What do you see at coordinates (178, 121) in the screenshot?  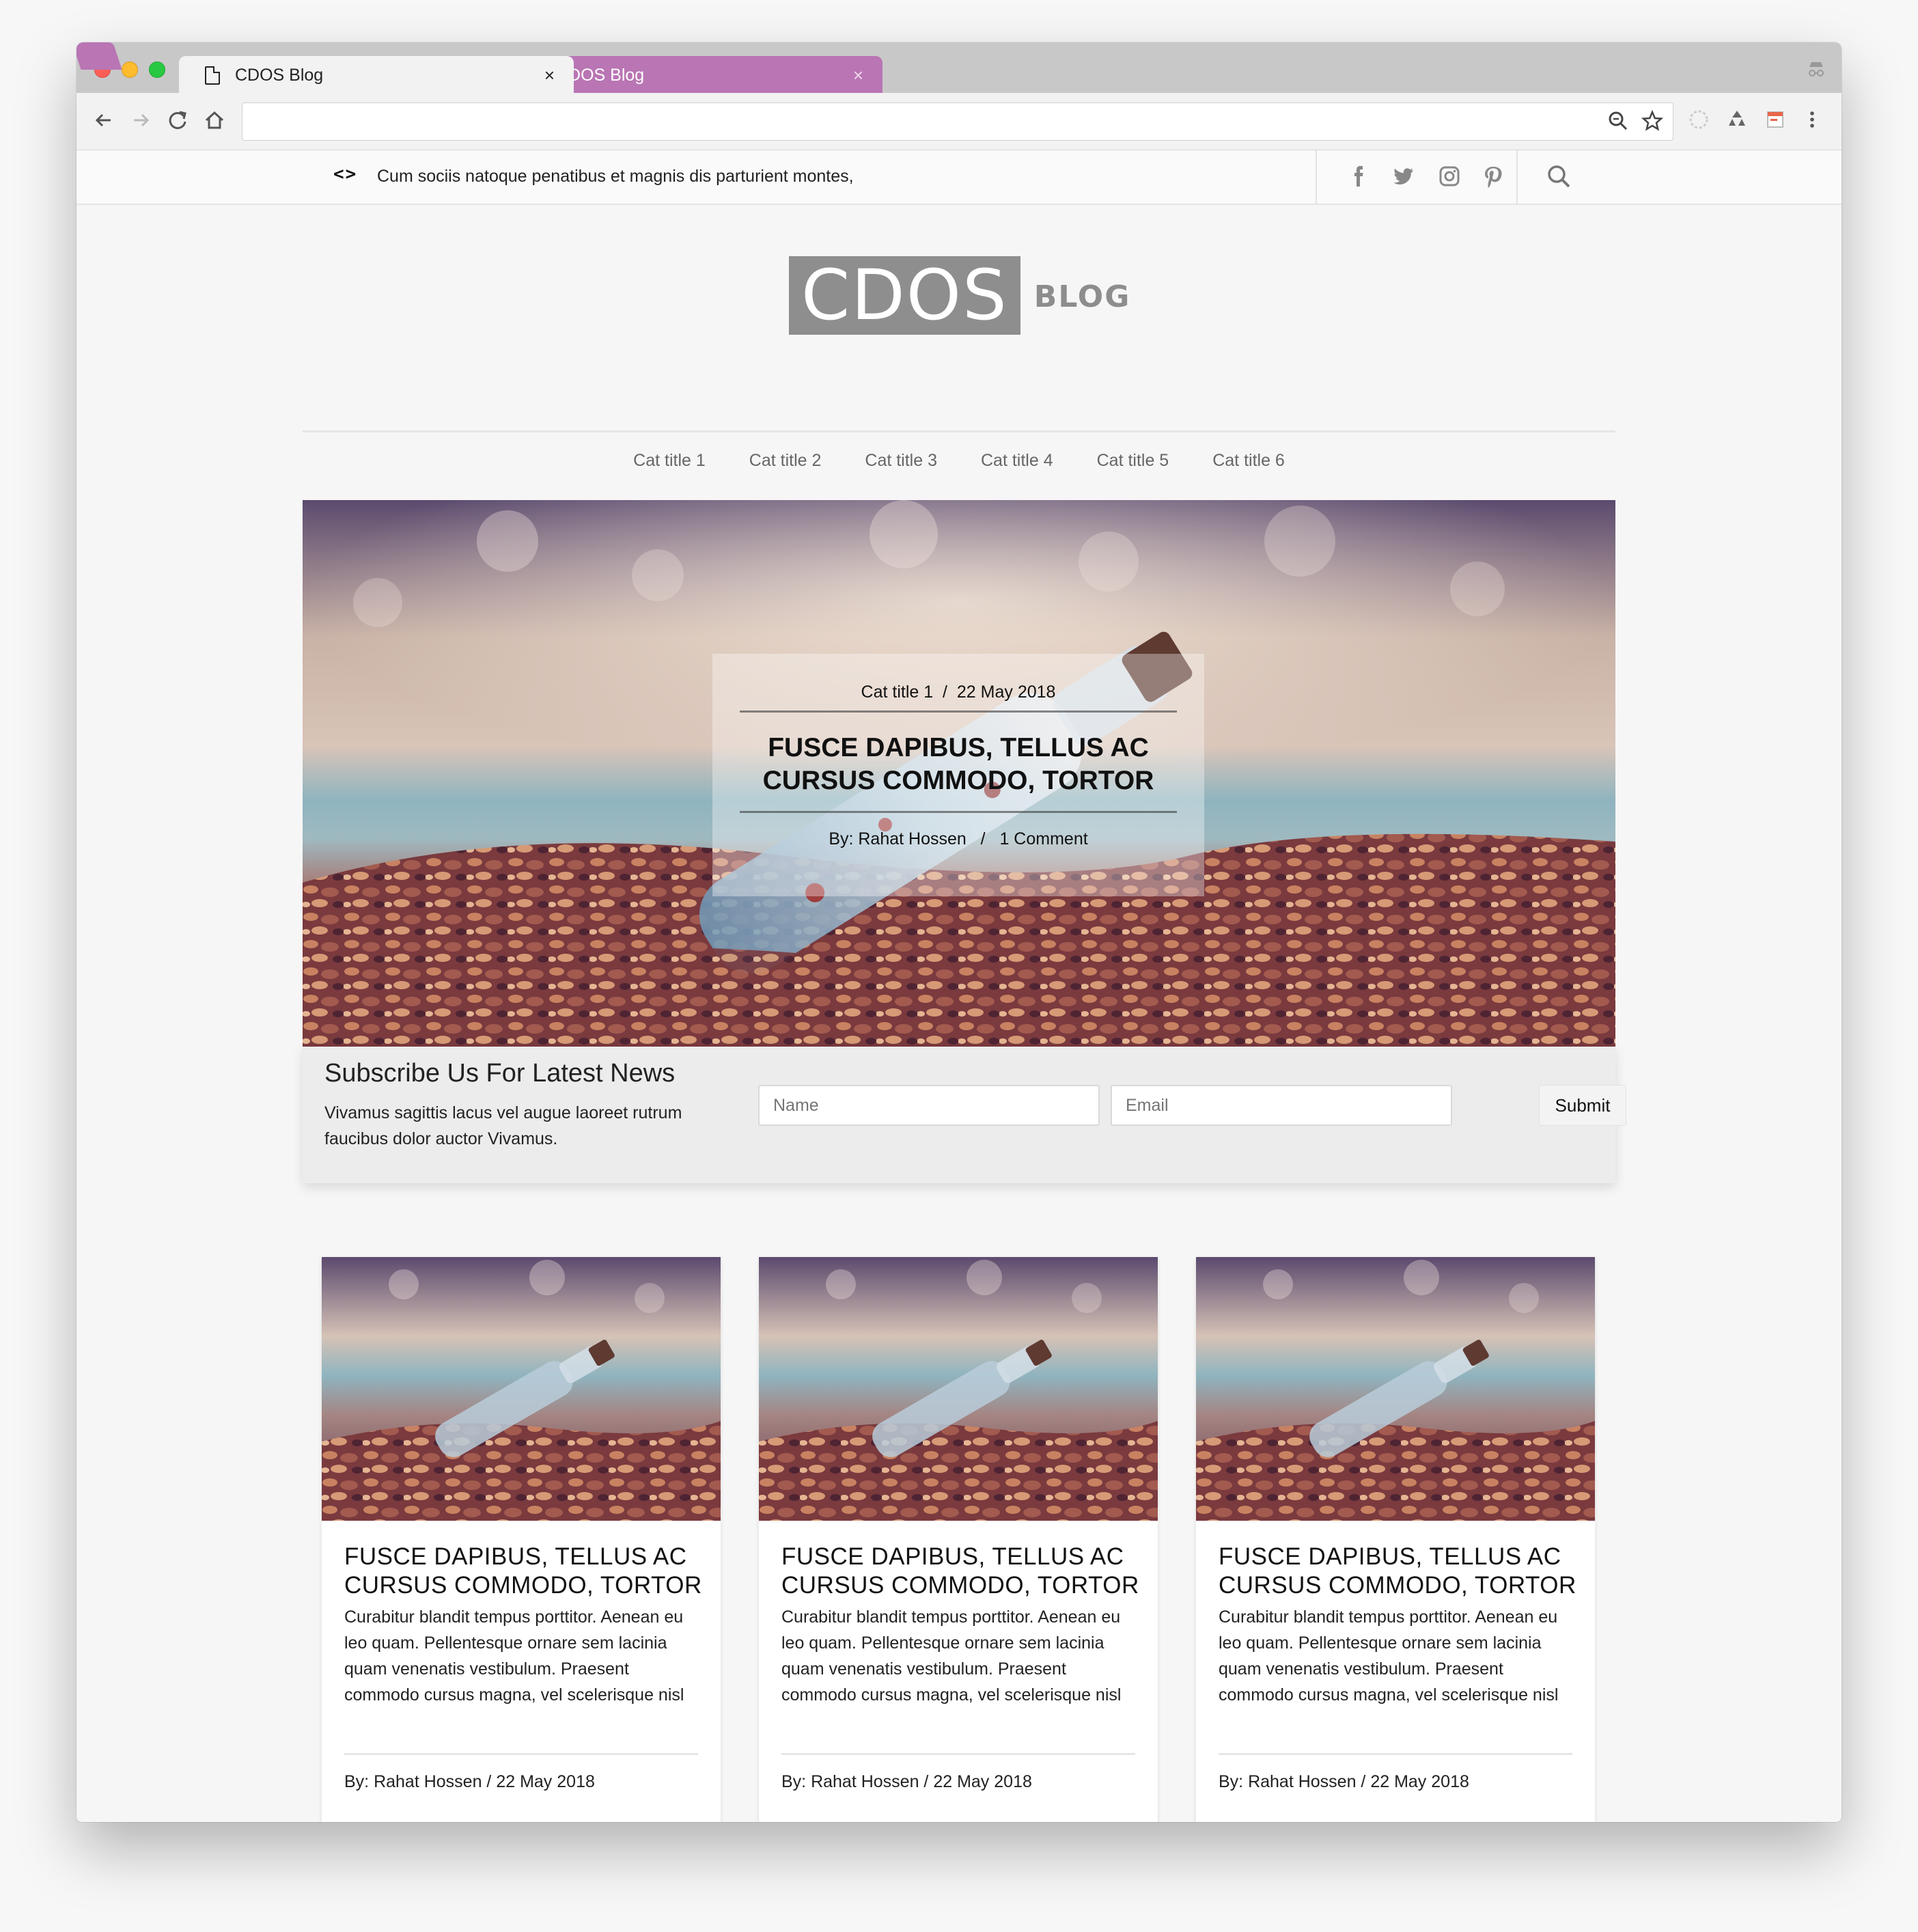 I see `reload-icon` at bounding box center [178, 121].